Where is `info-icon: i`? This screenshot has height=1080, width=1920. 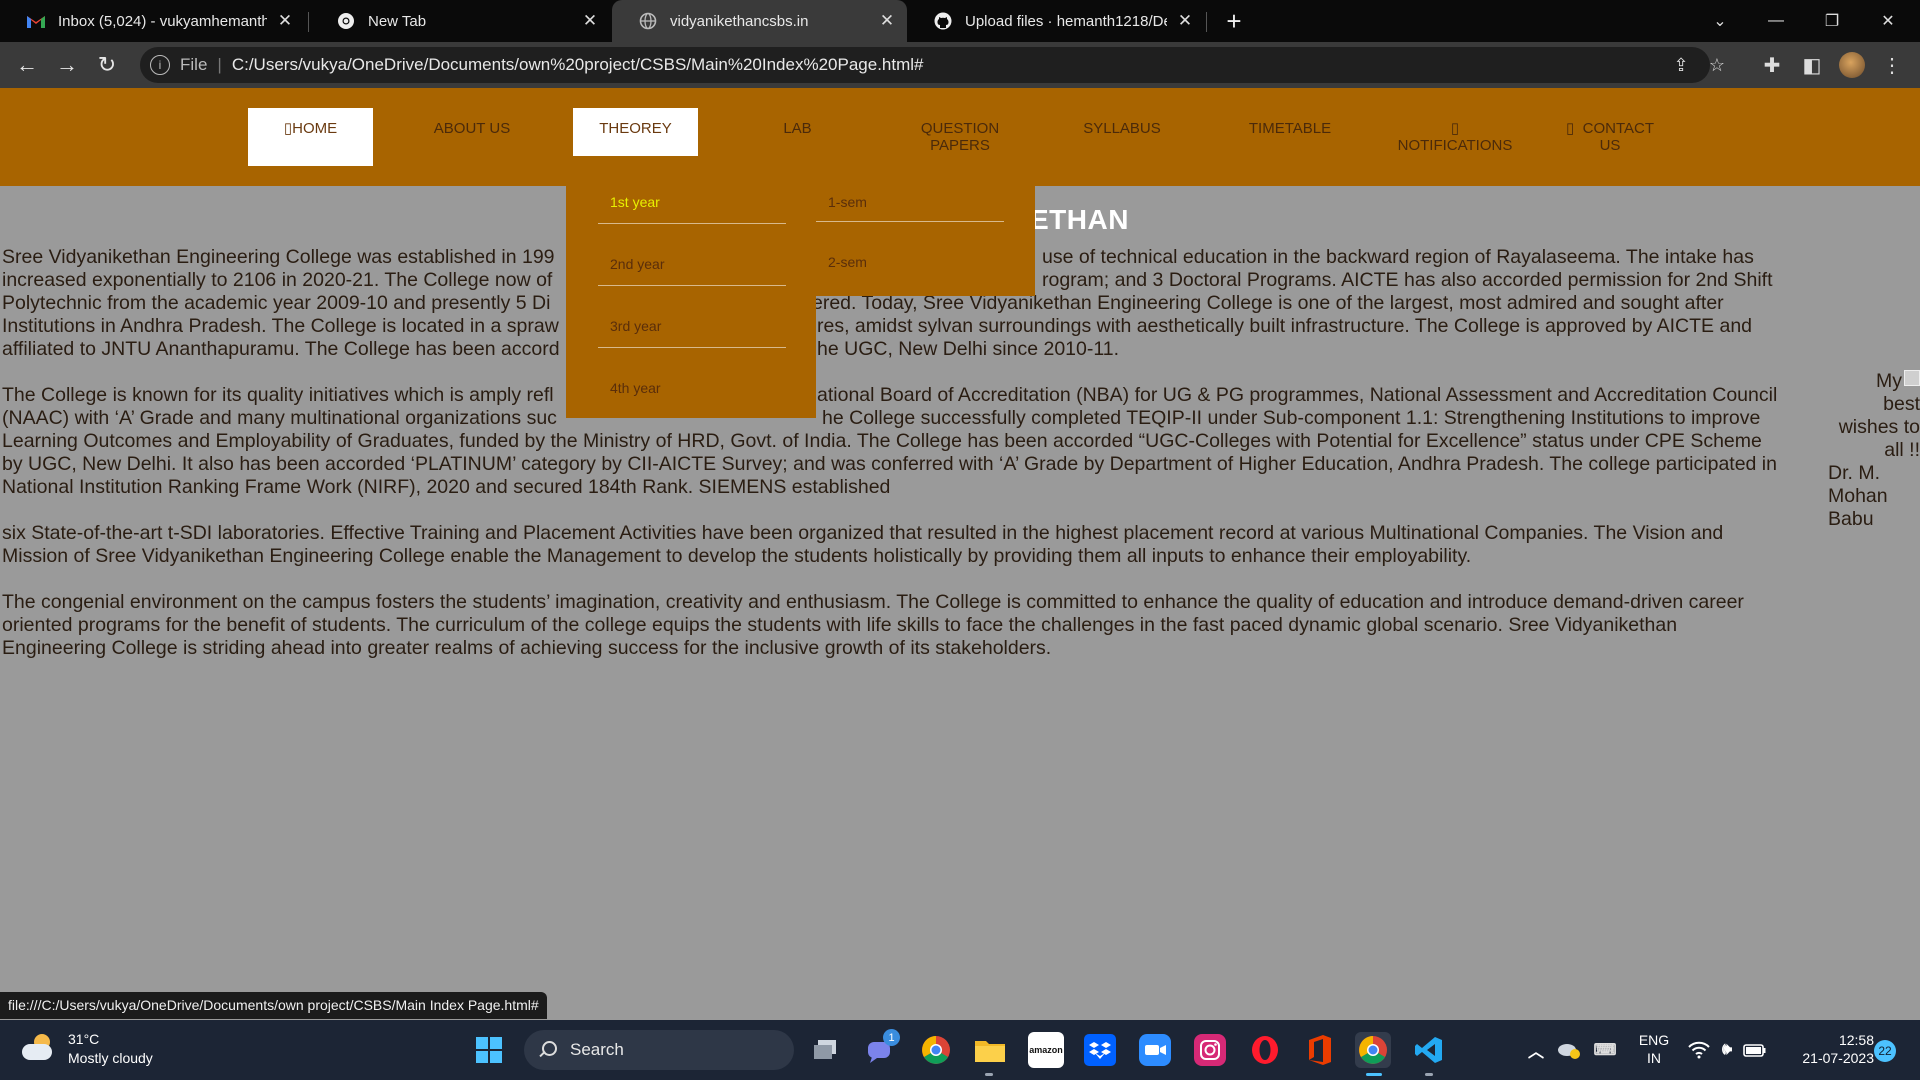
info-icon: i is located at coordinates (160, 65).